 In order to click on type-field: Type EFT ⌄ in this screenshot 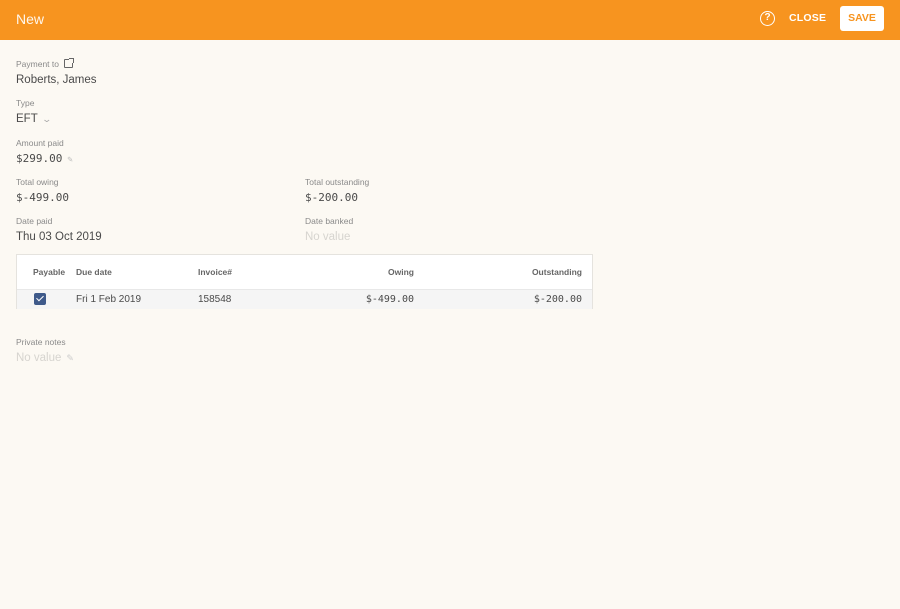, I will do `click(34, 111)`.